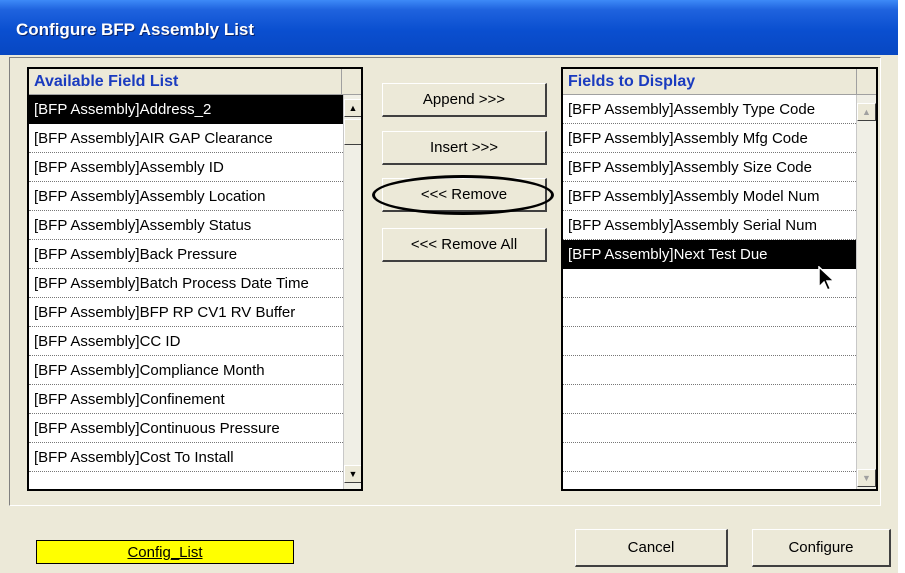 The width and height of the screenshot is (905, 573). Describe the element at coordinates (352, 292) in the screenshot. I see `available-scrollbar: ▲ ▼` at that location.